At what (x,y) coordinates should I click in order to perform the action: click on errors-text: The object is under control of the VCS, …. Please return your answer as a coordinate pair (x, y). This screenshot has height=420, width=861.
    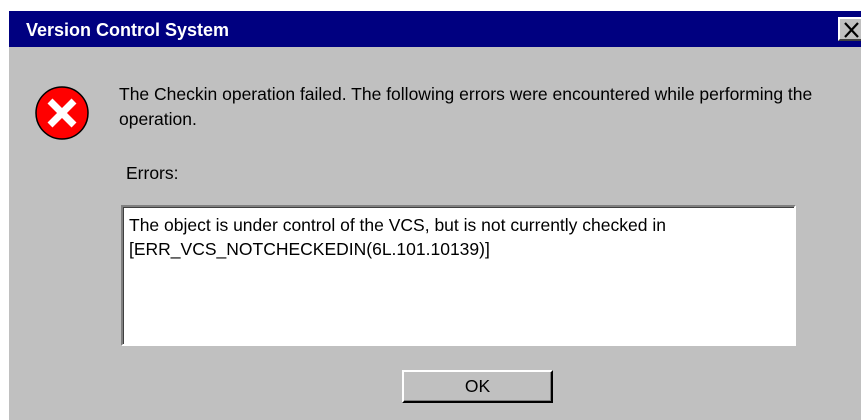
    Looking at the image, I should click on (459, 237).